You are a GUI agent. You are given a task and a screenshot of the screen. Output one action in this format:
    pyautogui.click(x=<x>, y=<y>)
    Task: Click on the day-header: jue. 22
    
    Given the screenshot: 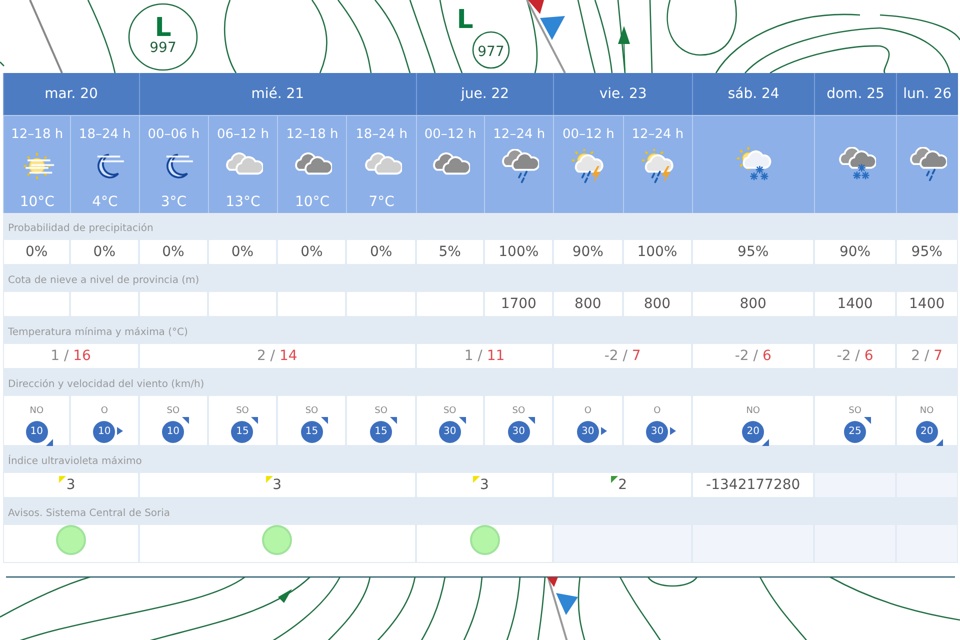 What is the action you would take?
    pyautogui.click(x=485, y=94)
    